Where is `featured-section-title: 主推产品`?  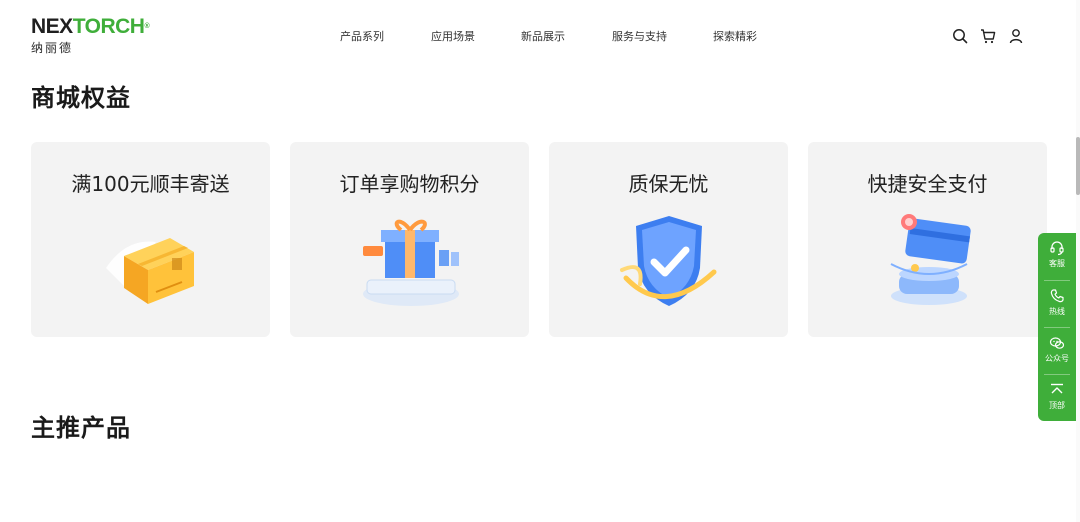 featured-section-title: 主推产品 is located at coordinates (81, 428).